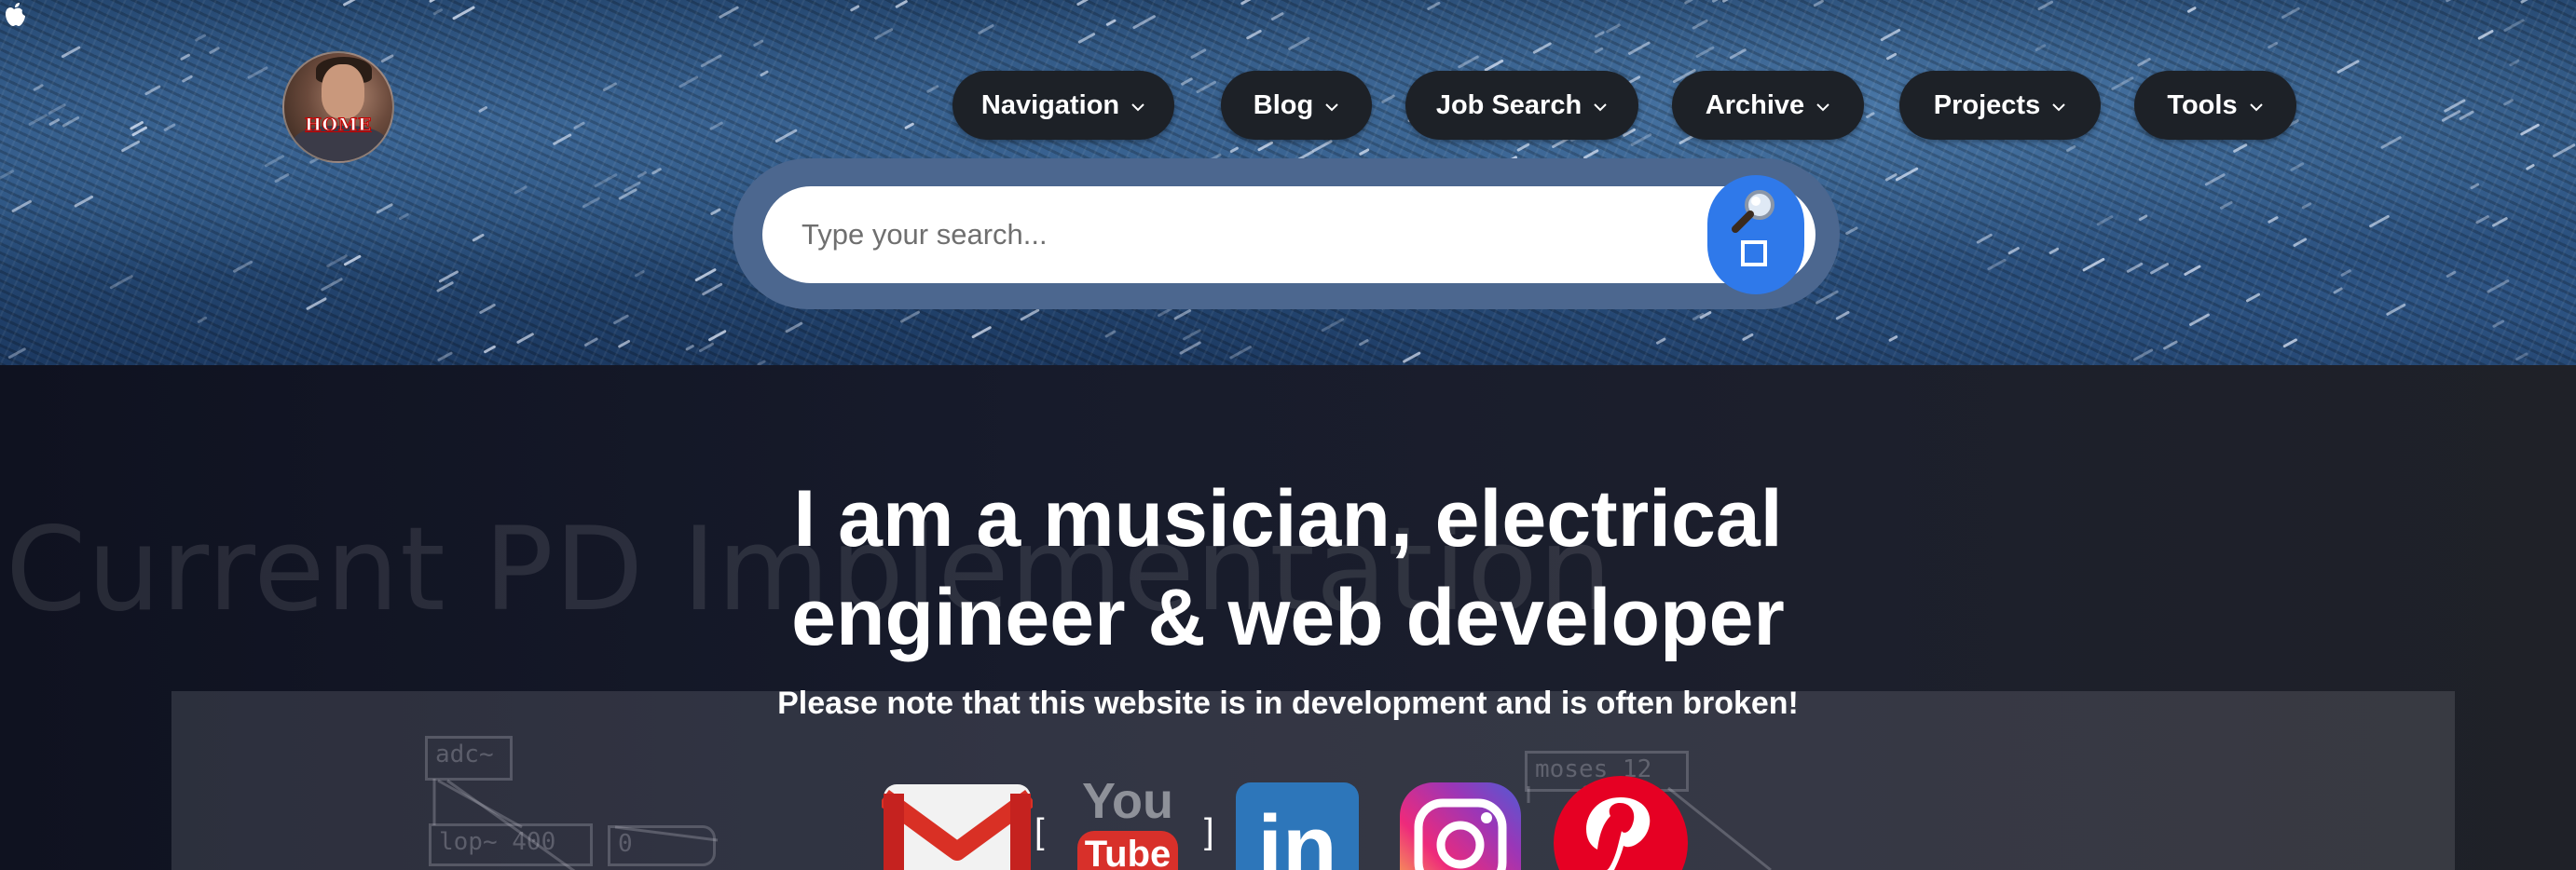 The image size is (2576, 870). I want to click on pinterest-icon, so click(1621, 822).